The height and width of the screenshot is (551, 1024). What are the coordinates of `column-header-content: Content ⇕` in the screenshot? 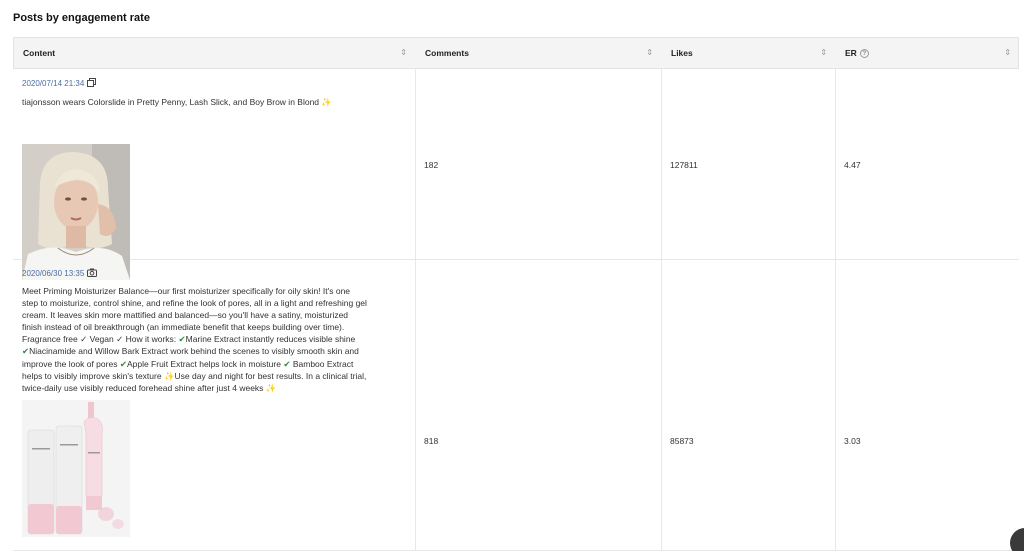 It's located at (215, 53).